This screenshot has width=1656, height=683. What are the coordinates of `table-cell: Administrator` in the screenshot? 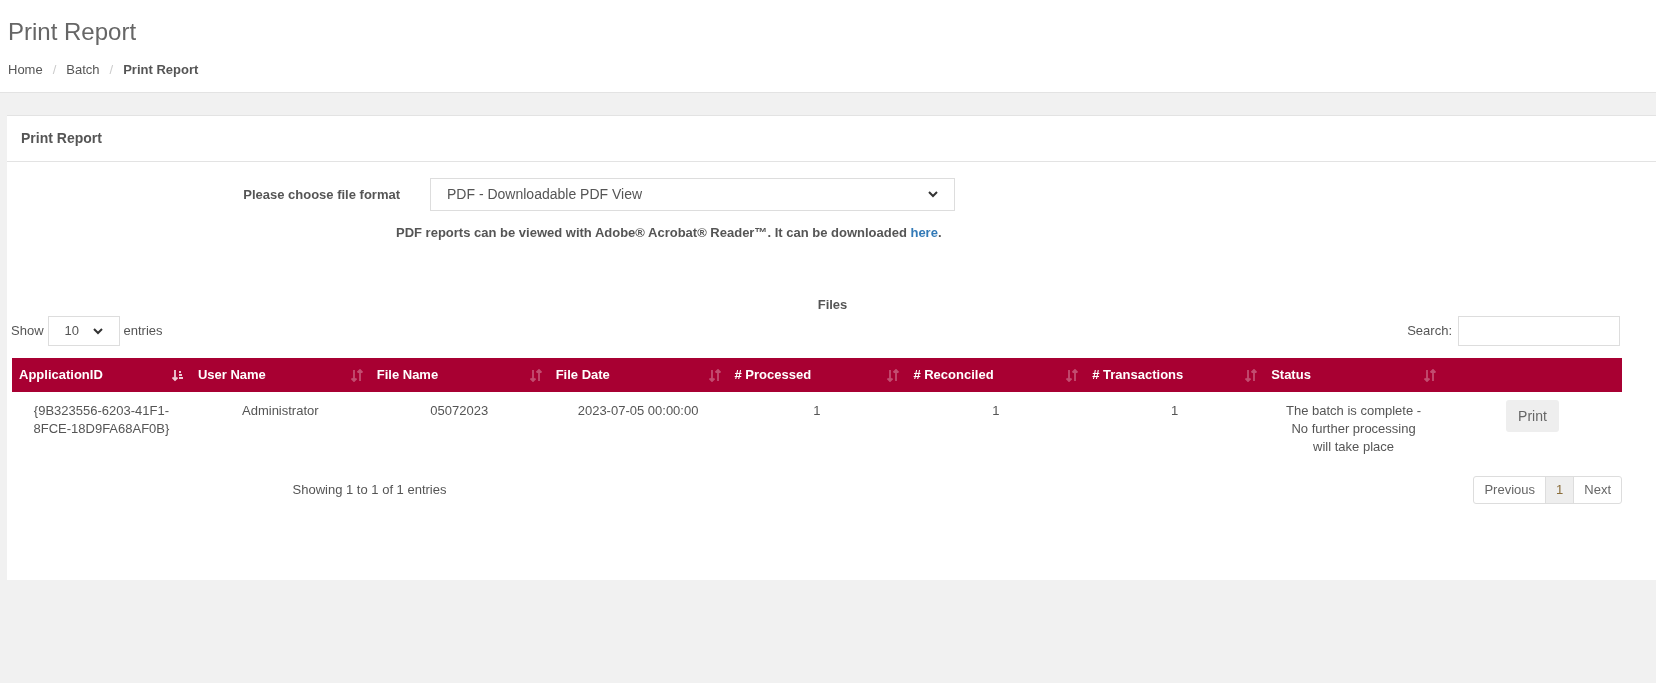 It's located at (280, 410).